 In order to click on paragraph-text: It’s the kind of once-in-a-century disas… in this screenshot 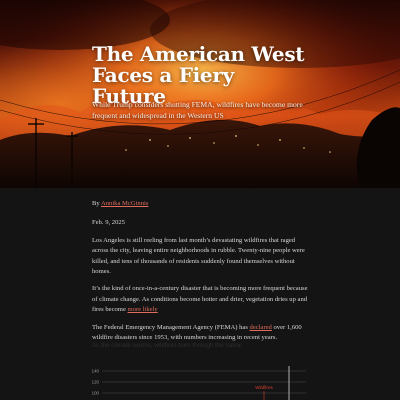, I will do `click(200, 299)`.